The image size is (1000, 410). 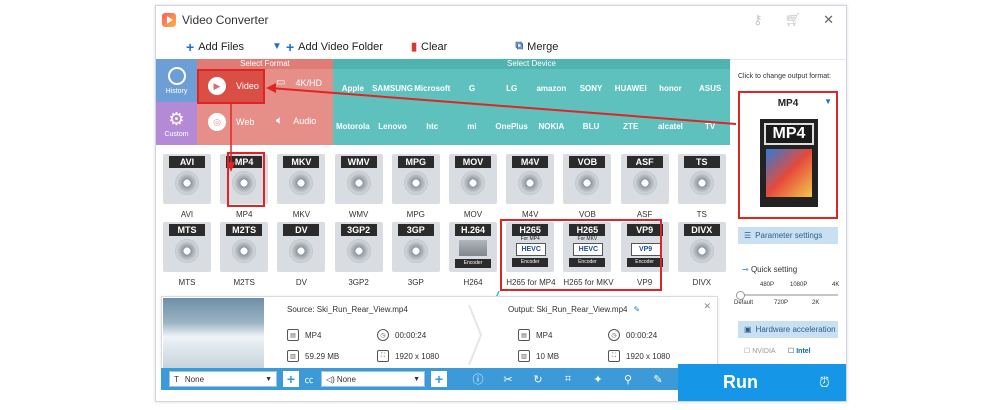 I want to click on device-oneplus: OnePlus, so click(x=512, y=126).